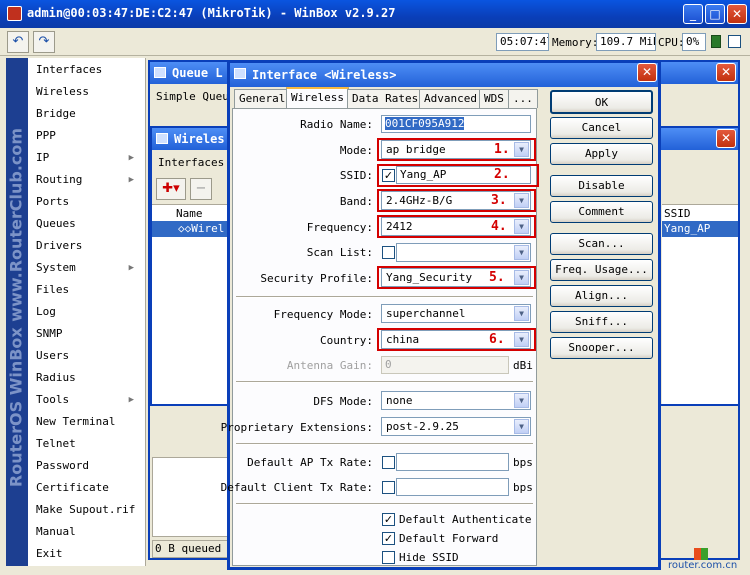  I want to click on menu-item-ppp: PPP, so click(86, 136).